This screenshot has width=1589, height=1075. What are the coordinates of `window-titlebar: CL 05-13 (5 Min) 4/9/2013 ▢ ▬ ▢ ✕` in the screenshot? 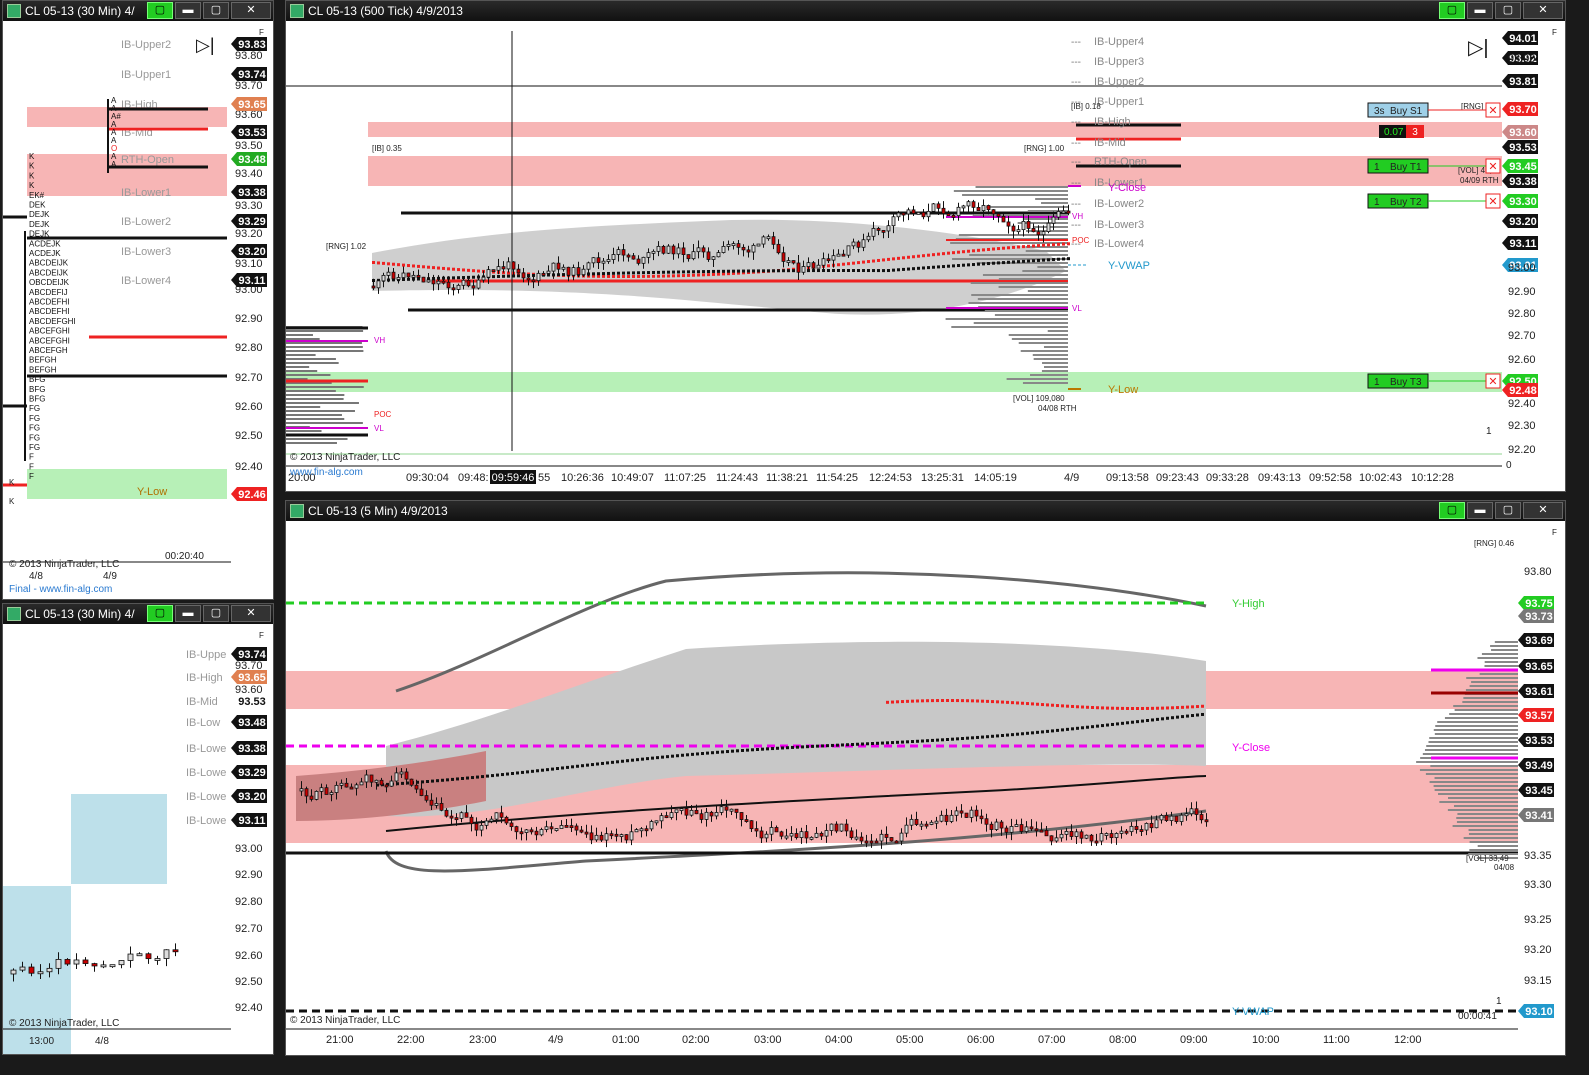 It's located at (925, 511).